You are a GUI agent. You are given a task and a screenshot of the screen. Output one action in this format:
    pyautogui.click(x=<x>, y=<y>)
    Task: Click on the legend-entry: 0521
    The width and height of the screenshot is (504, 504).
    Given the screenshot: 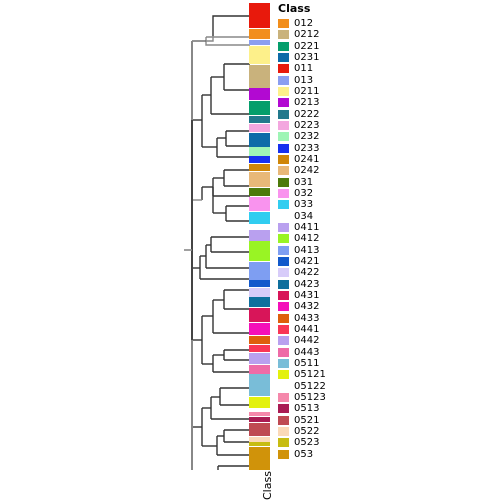 What is the action you would take?
    pyautogui.click(x=338, y=420)
    